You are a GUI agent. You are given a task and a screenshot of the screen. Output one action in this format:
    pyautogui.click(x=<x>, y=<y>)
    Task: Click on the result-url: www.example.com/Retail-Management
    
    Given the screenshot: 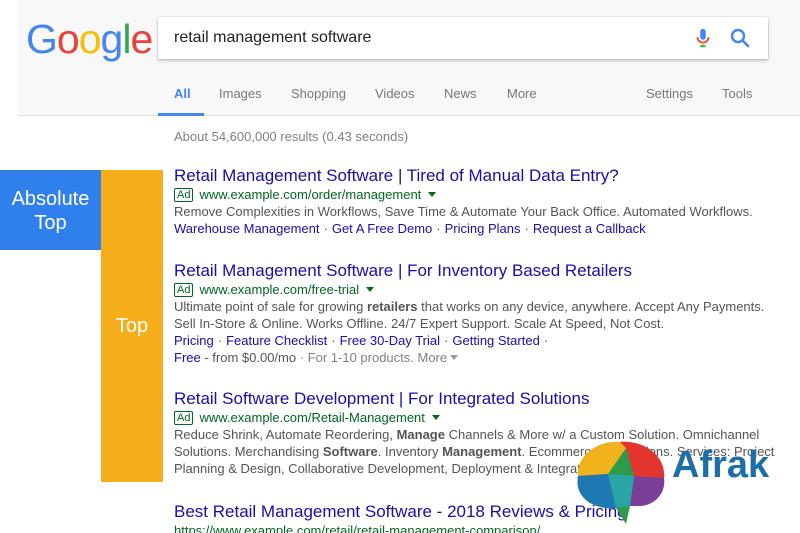 What is the action you would take?
    pyautogui.click(x=312, y=417)
    